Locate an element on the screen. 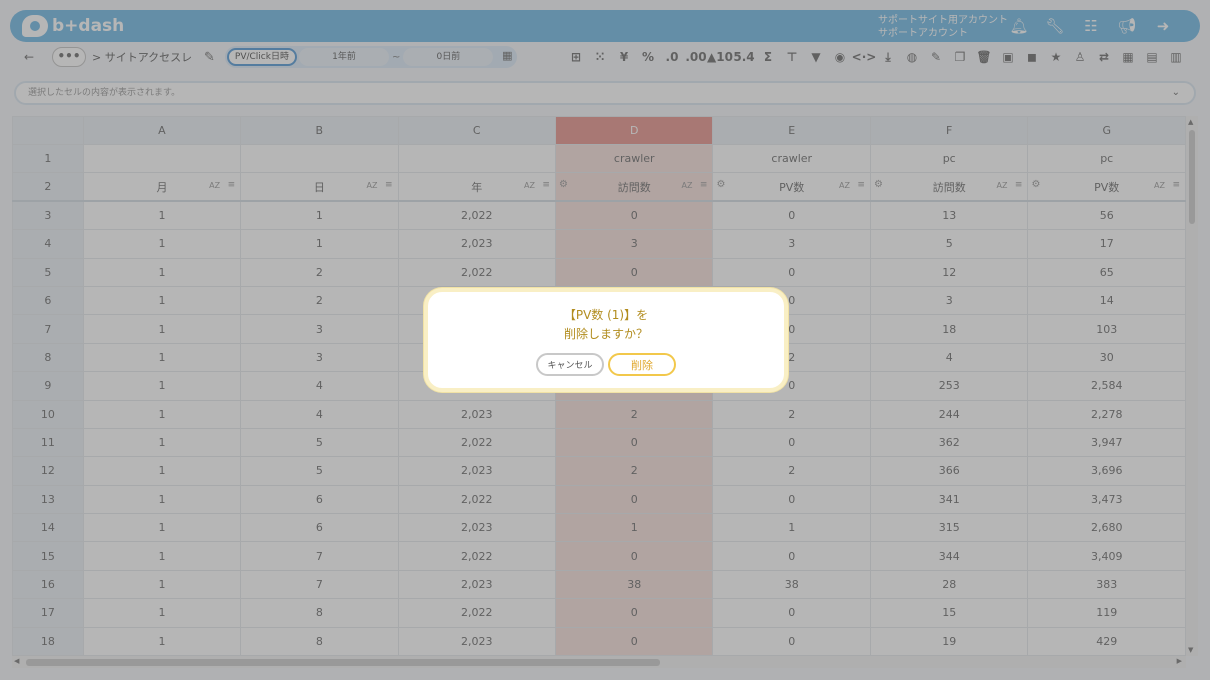 This screenshot has width=1210, height=680. delete-button: 削除 is located at coordinates (642, 364).